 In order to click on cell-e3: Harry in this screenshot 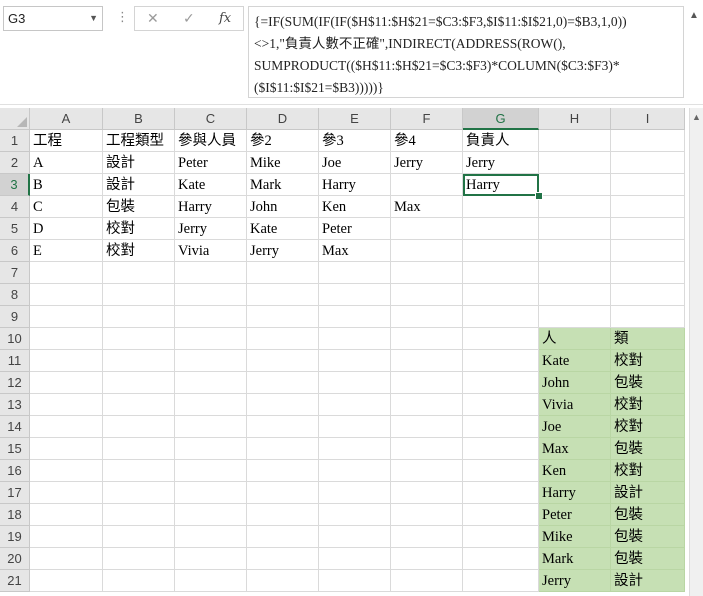, I will do `click(355, 185)`.